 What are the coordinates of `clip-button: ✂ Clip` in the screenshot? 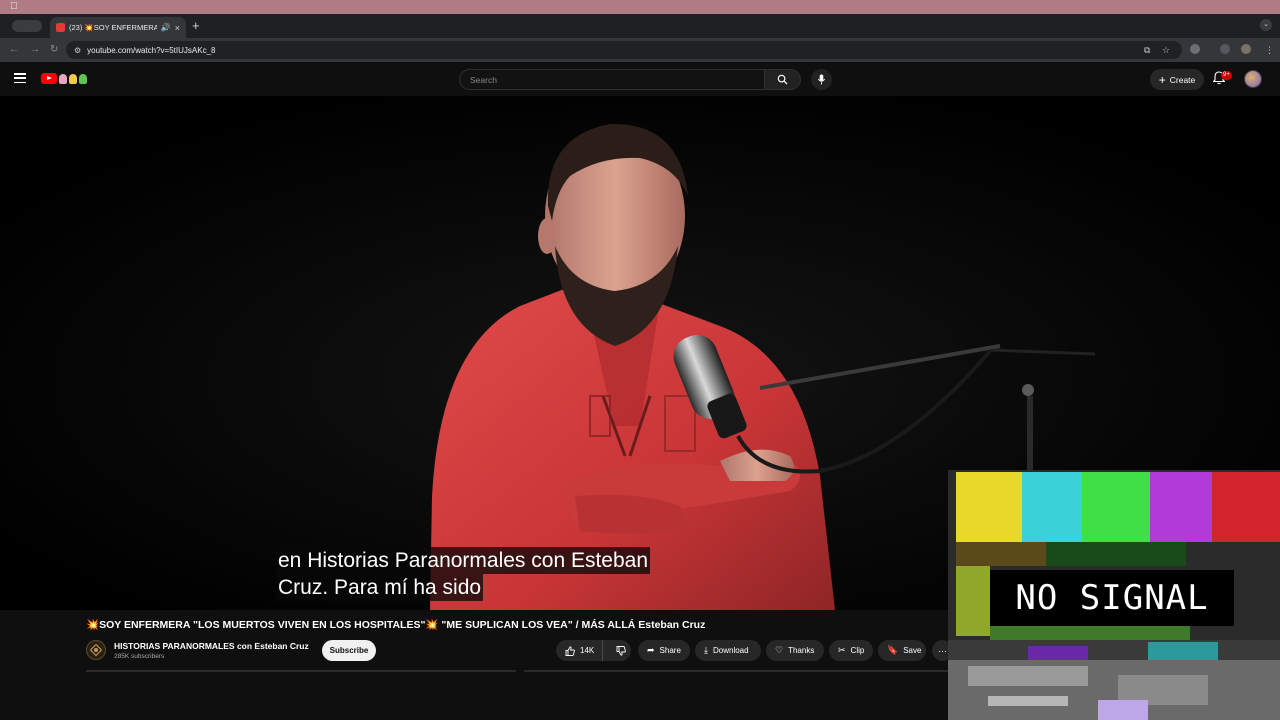 It's located at (851, 650).